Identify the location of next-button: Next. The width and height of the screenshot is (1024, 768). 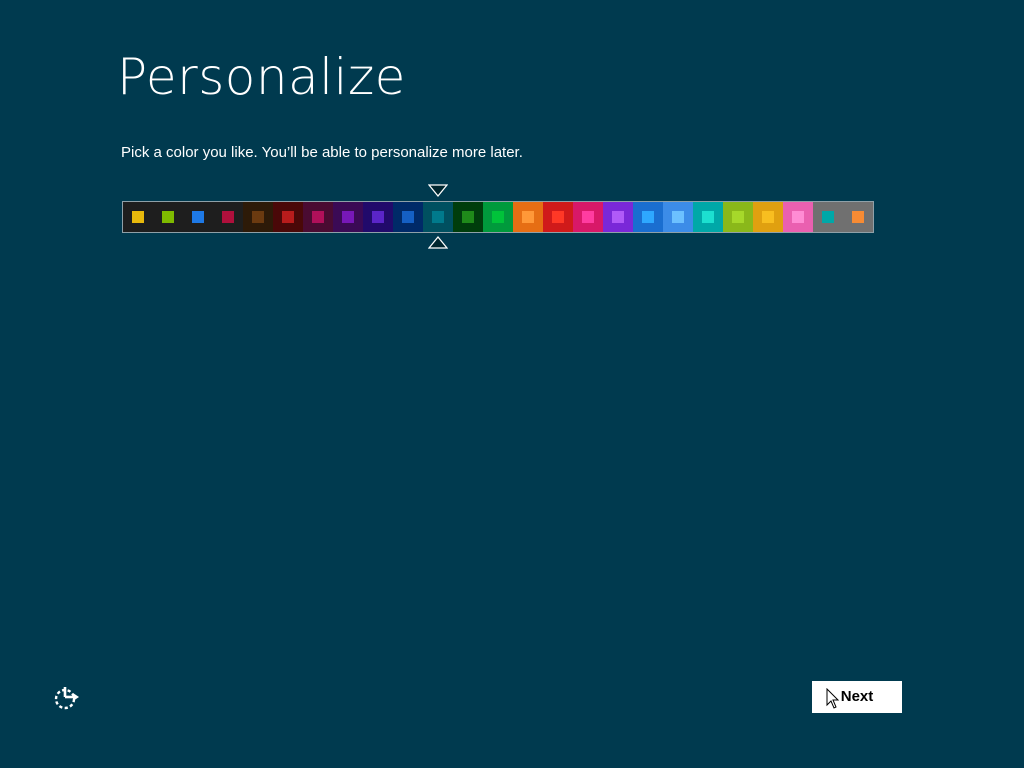
(857, 697).